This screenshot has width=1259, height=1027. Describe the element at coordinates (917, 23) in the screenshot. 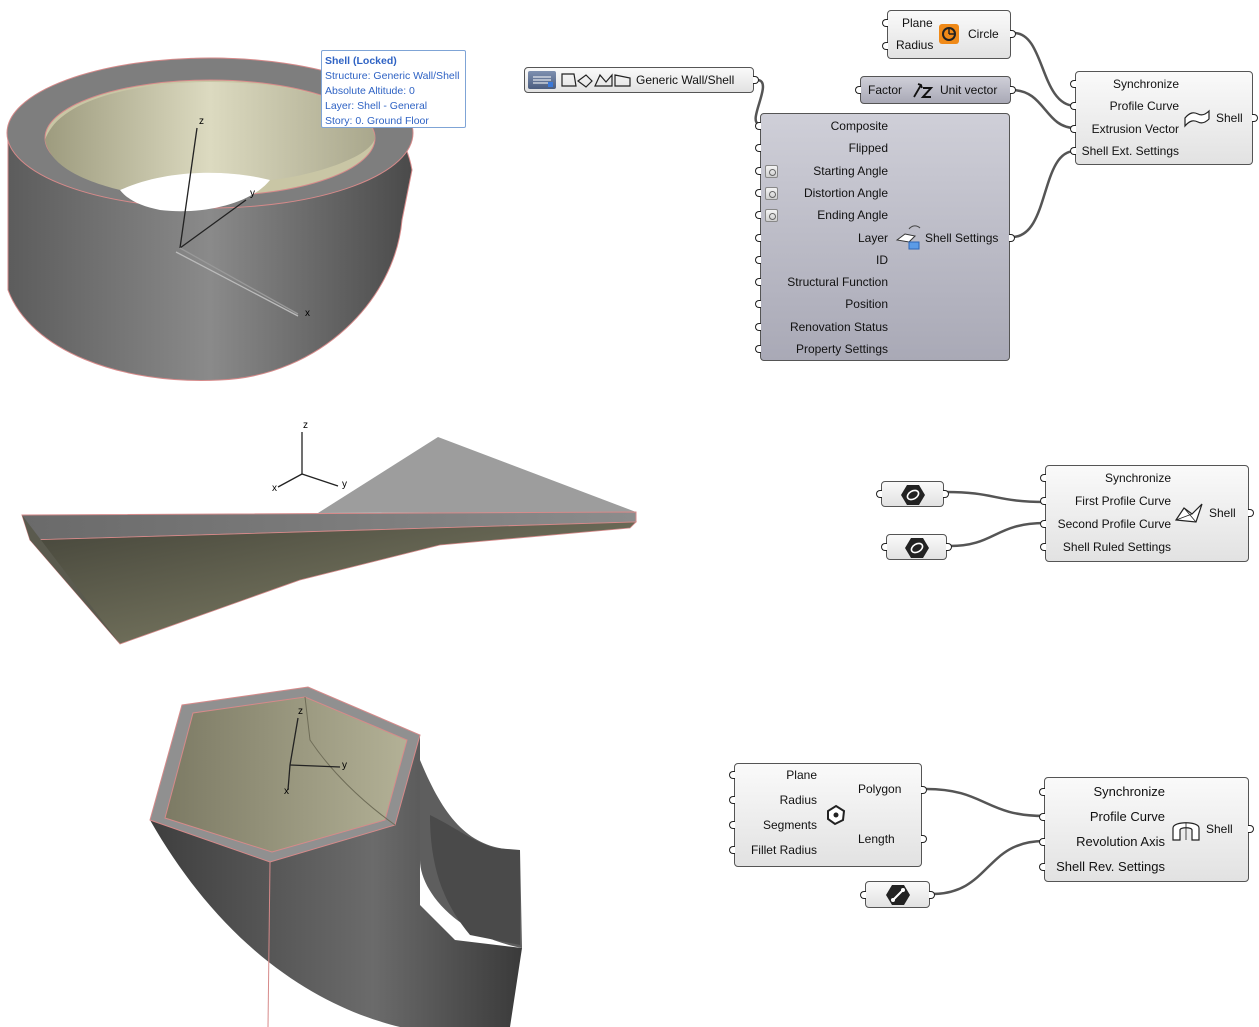

I see `circle-input-plane: Plane` at that location.